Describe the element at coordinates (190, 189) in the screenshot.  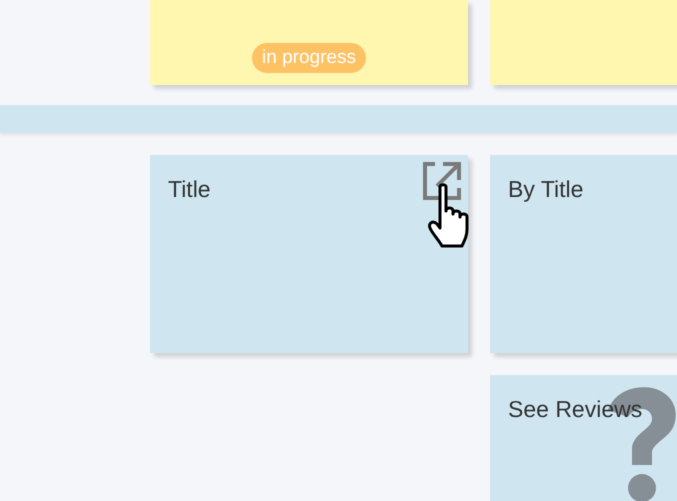
I see `card-title: Title` at that location.